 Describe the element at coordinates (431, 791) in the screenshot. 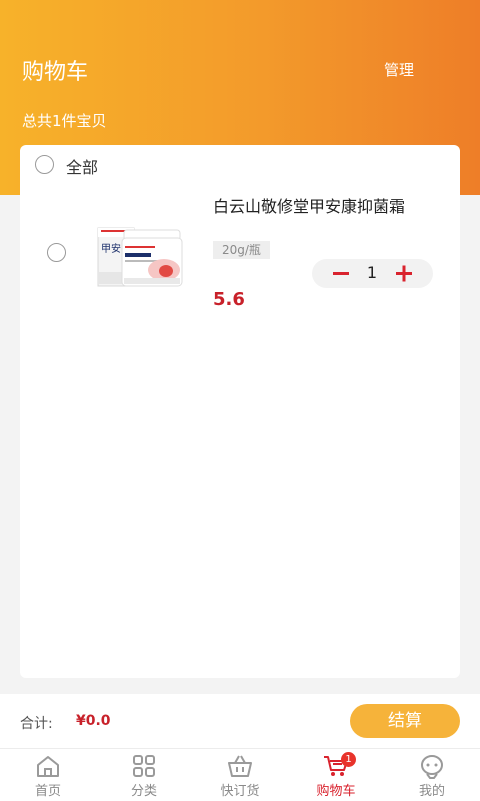

I see `tab-label: 我的` at that location.